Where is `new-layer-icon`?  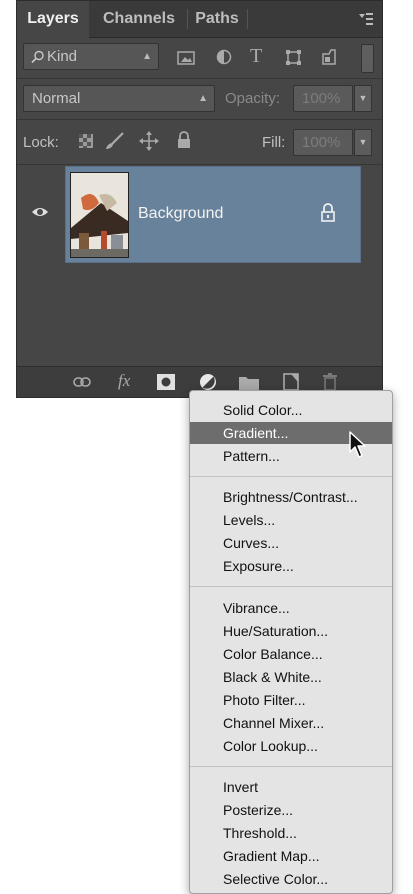 new-layer-icon is located at coordinates (291, 382).